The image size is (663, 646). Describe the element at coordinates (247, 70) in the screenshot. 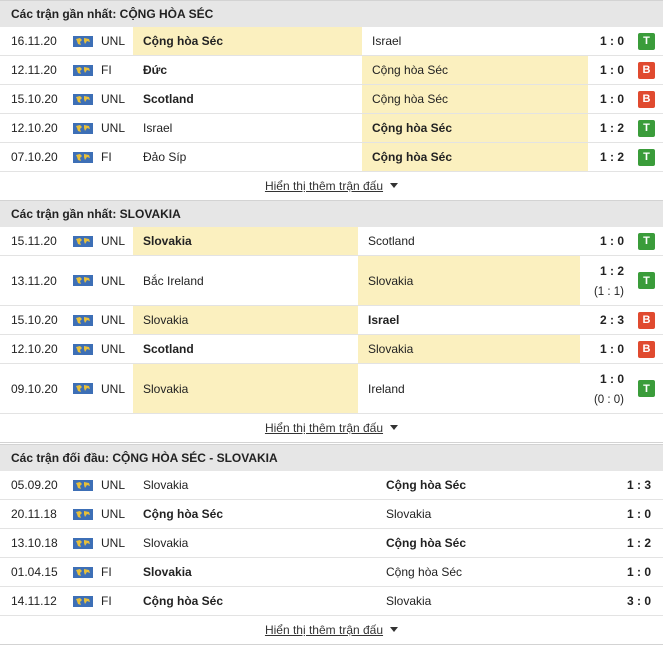

I see `home-team: Đức` at that location.